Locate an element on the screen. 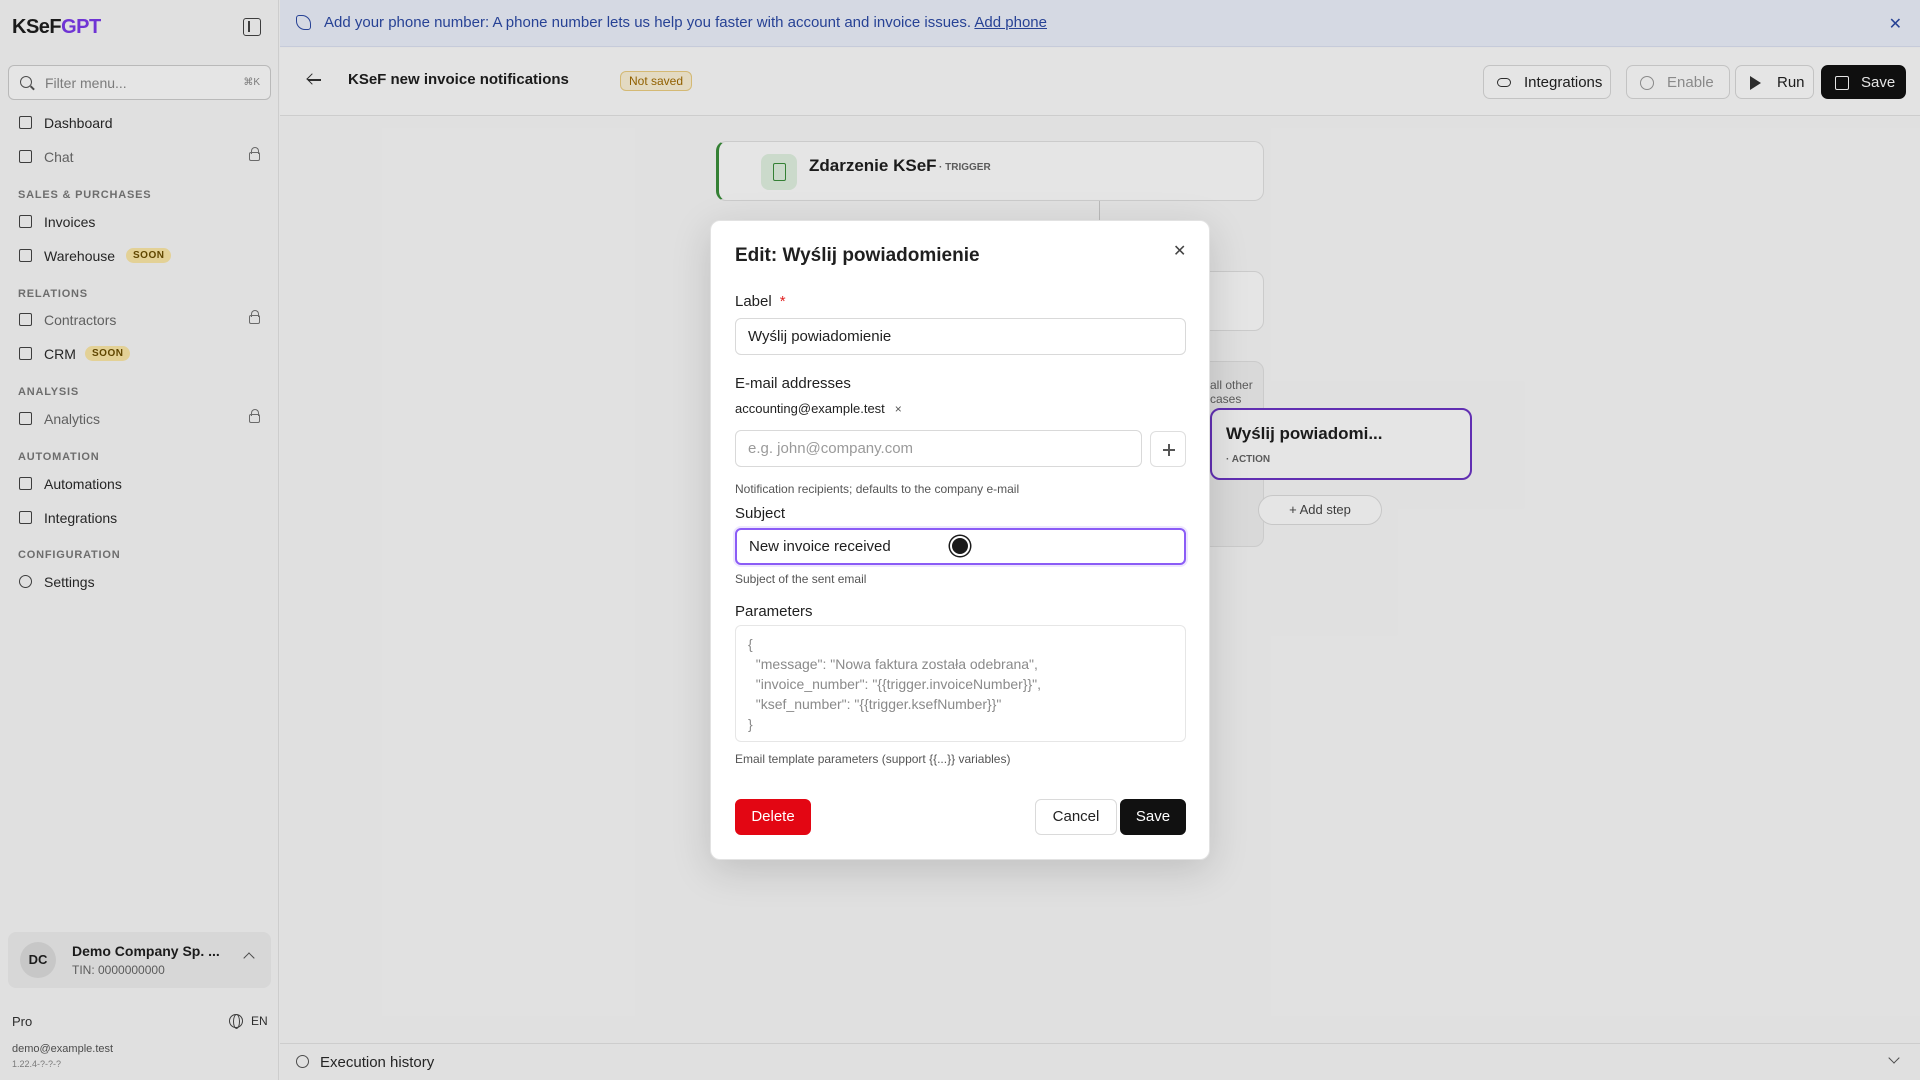  label-input is located at coordinates (960, 336).